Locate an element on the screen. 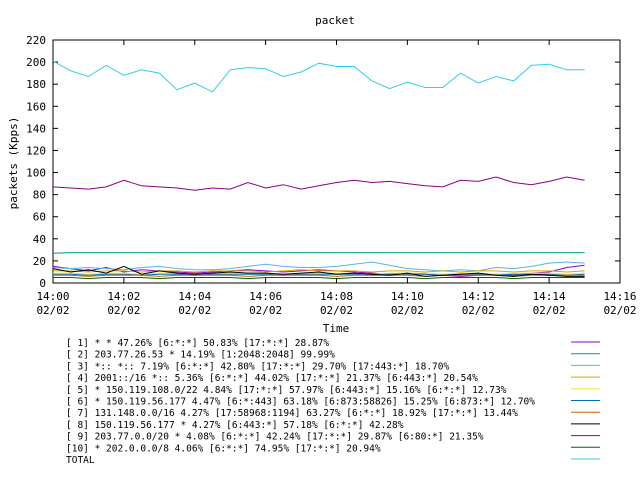 This screenshot has height=480, width=640. x-tick-time: 14:14 is located at coordinates (549, 296).